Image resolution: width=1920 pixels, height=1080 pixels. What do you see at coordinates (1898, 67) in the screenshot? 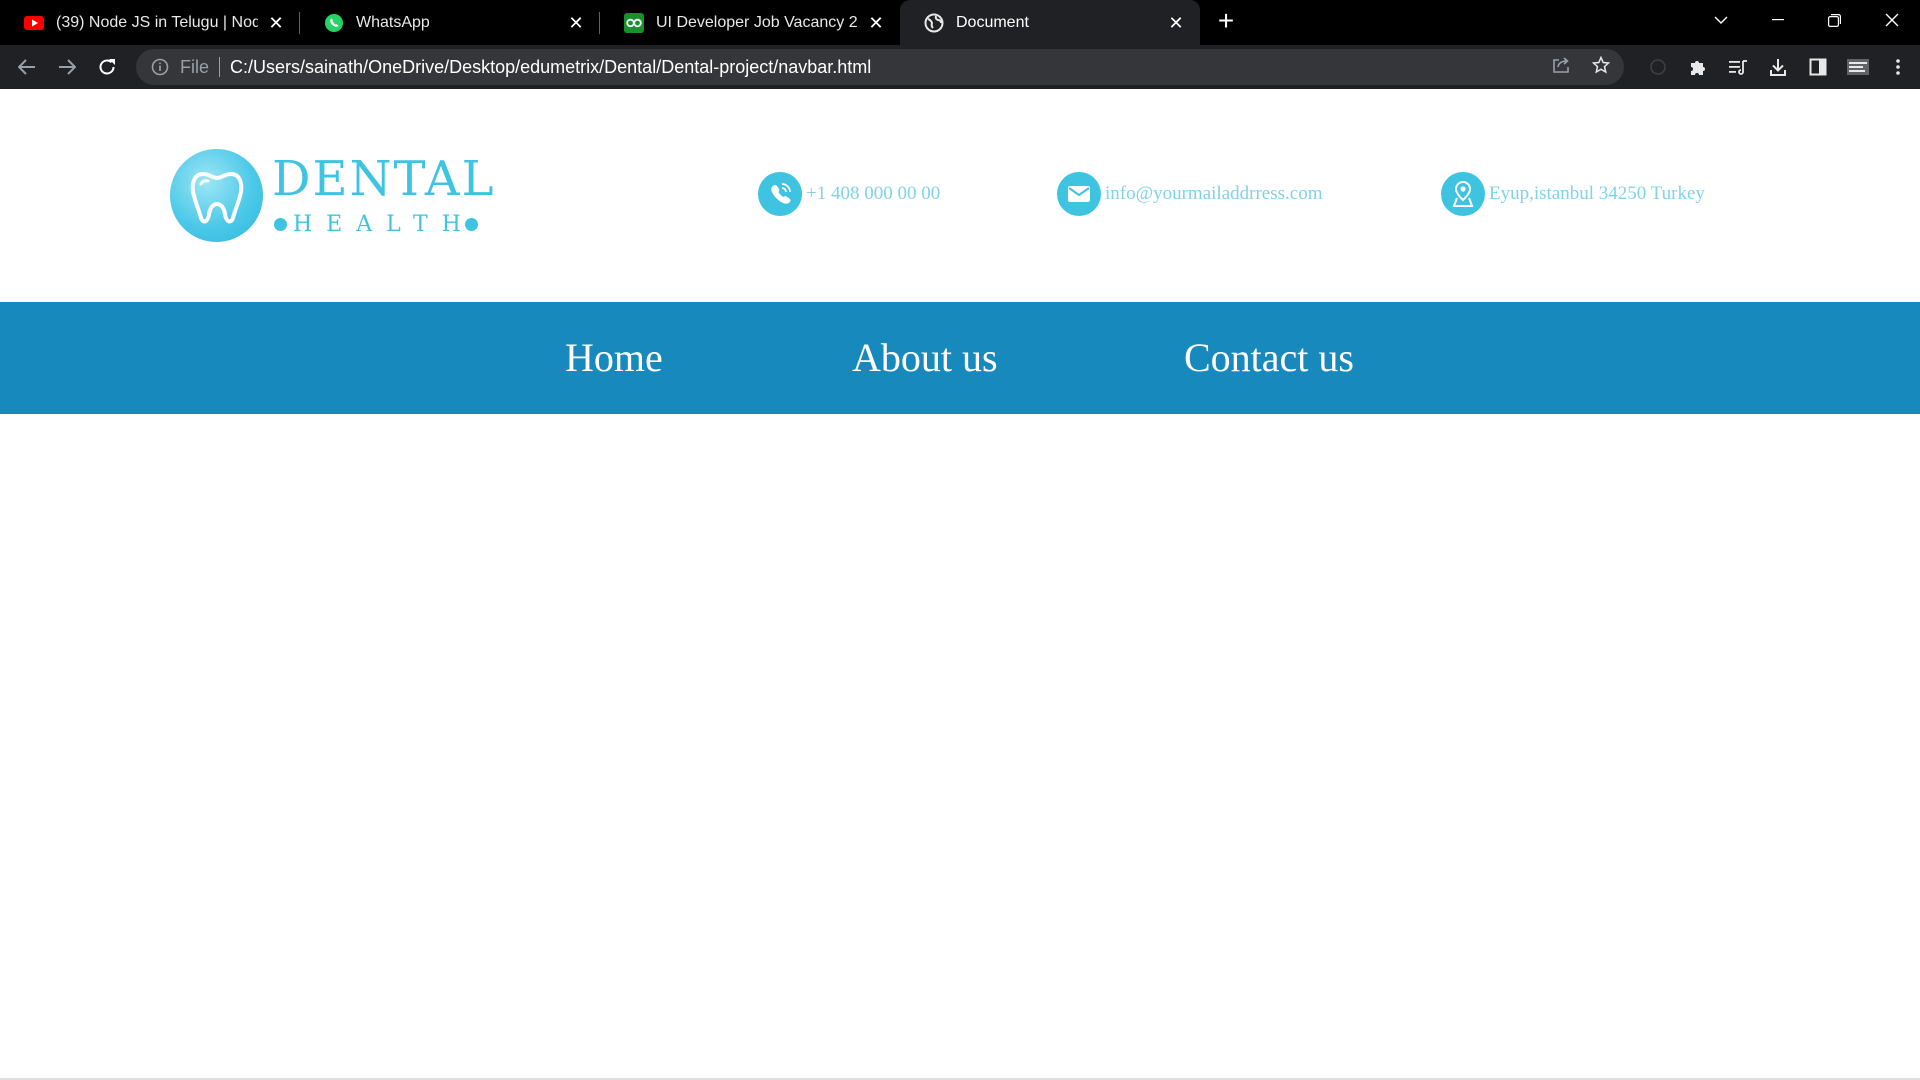
I see `kebab-menu-icon` at bounding box center [1898, 67].